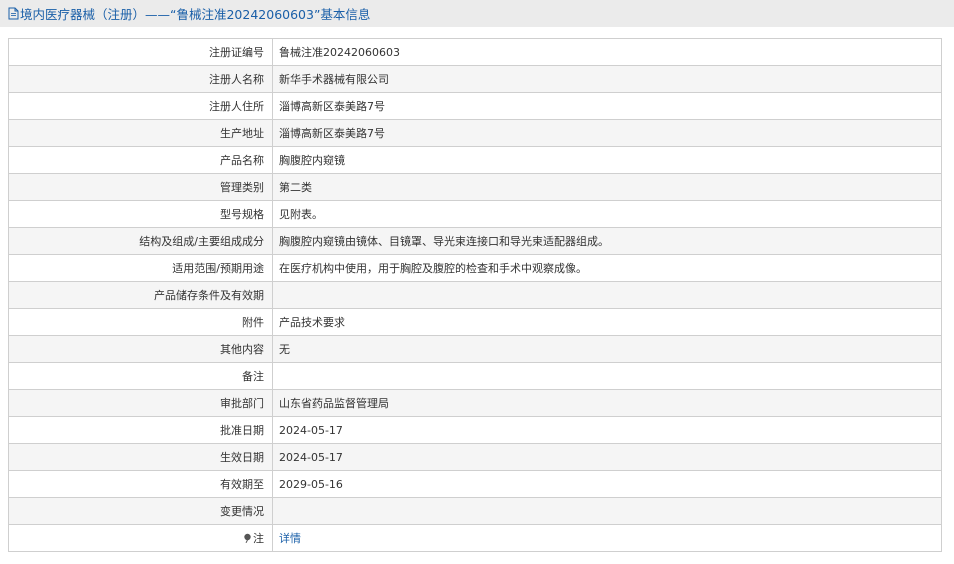 The image size is (954, 564). What do you see at coordinates (607, 214) in the screenshot?
I see `field-value: 见附表。` at bounding box center [607, 214].